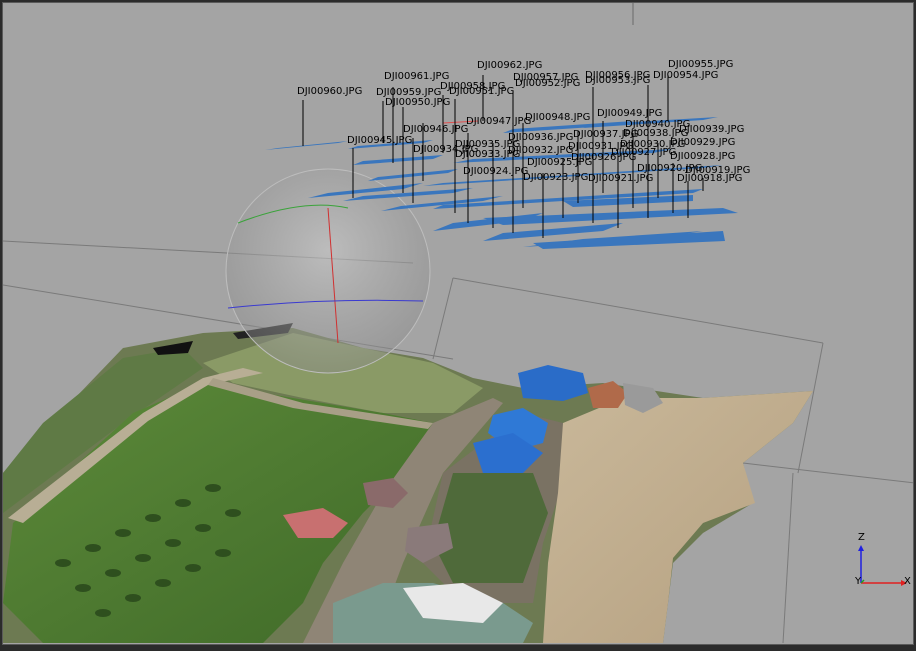  Describe the element at coordinates (700, 65) in the screenshot. I see `camera-label: DJI00955.JPG` at that location.